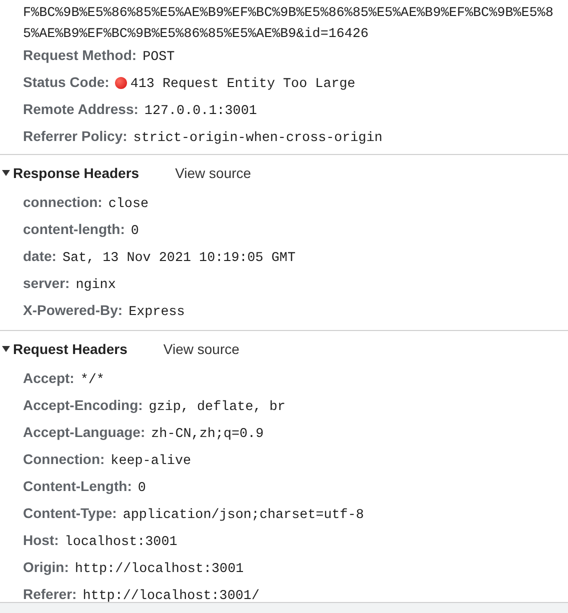 The width and height of the screenshot is (568, 613). What do you see at coordinates (171, 595) in the screenshot?
I see `header-value: http://localhost:3001/` at bounding box center [171, 595].